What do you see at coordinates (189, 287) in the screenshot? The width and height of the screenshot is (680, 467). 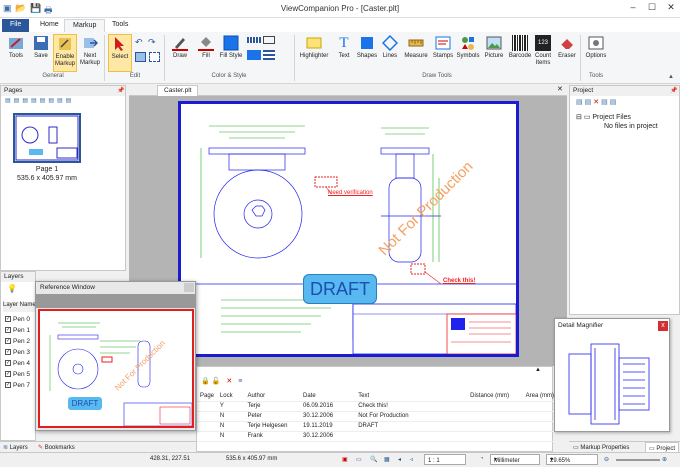 I see `close-icon` at bounding box center [189, 287].